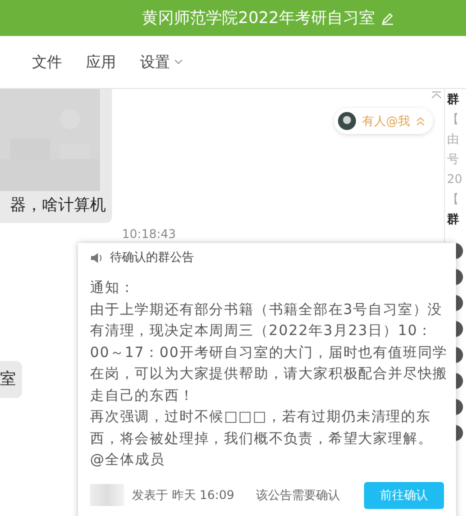 The height and width of the screenshot is (516, 466). What do you see at coordinates (97, 258) in the screenshot?
I see `speaker-icon` at bounding box center [97, 258].